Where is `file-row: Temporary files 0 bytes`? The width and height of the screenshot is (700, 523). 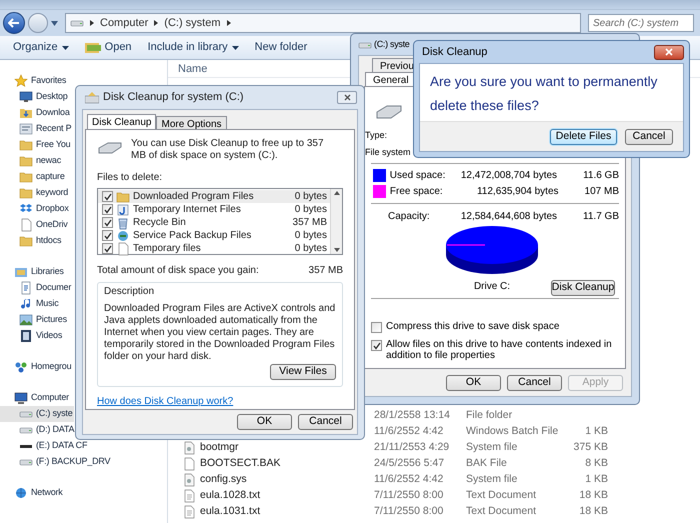
file-row: Temporary files 0 bytes is located at coordinates (214, 248).